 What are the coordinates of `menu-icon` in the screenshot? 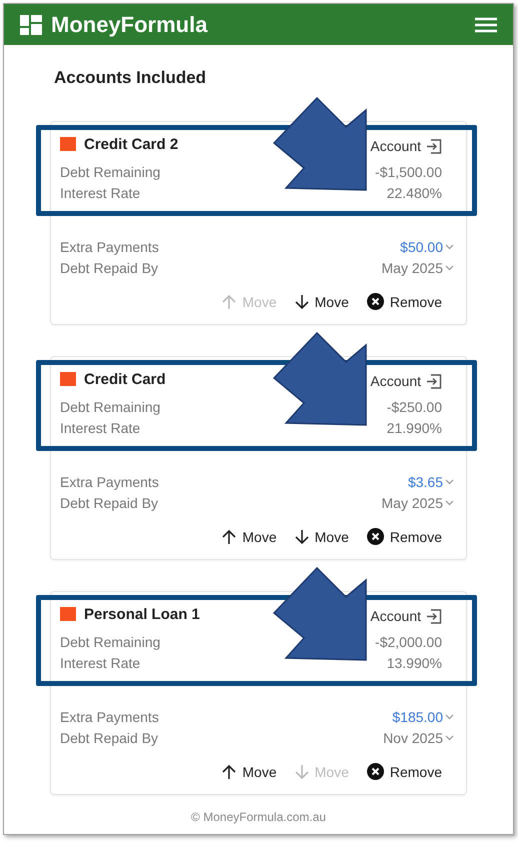 It's located at (486, 24).